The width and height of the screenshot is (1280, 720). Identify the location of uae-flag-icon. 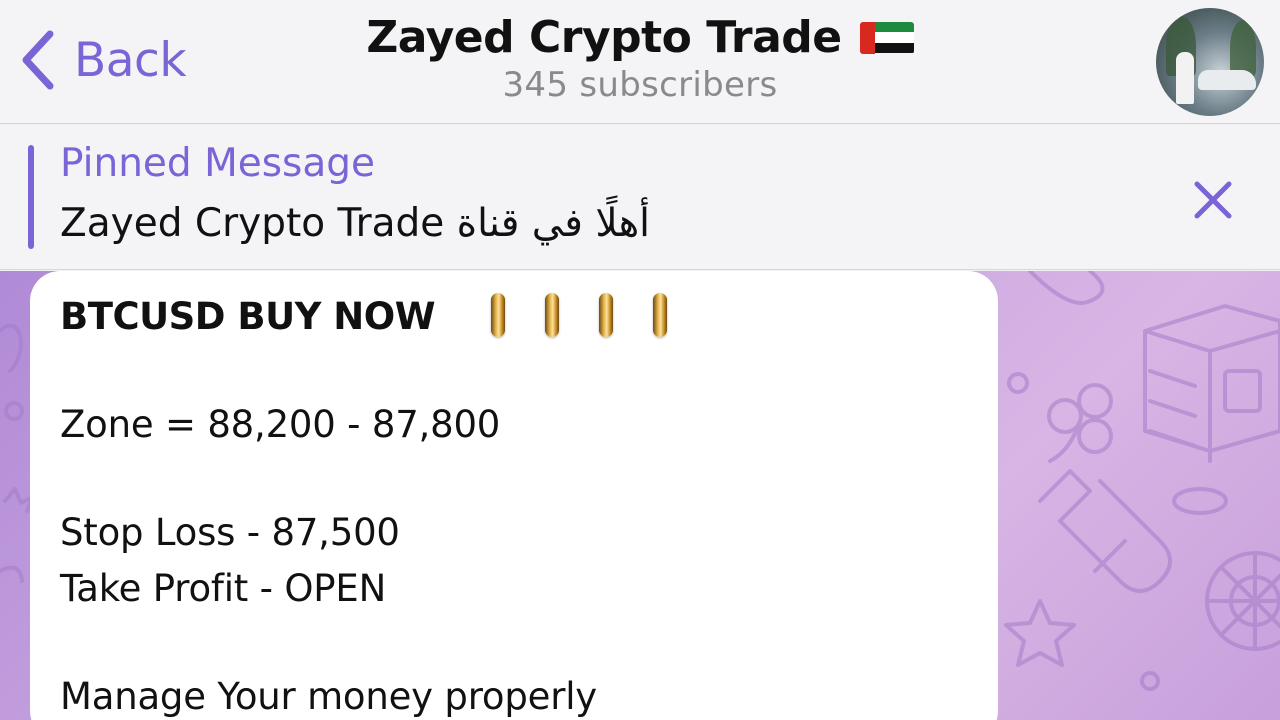
(886, 37).